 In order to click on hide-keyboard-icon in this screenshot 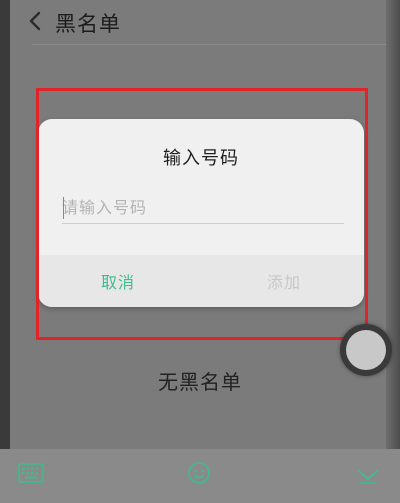, I will do `click(368, 475)`.